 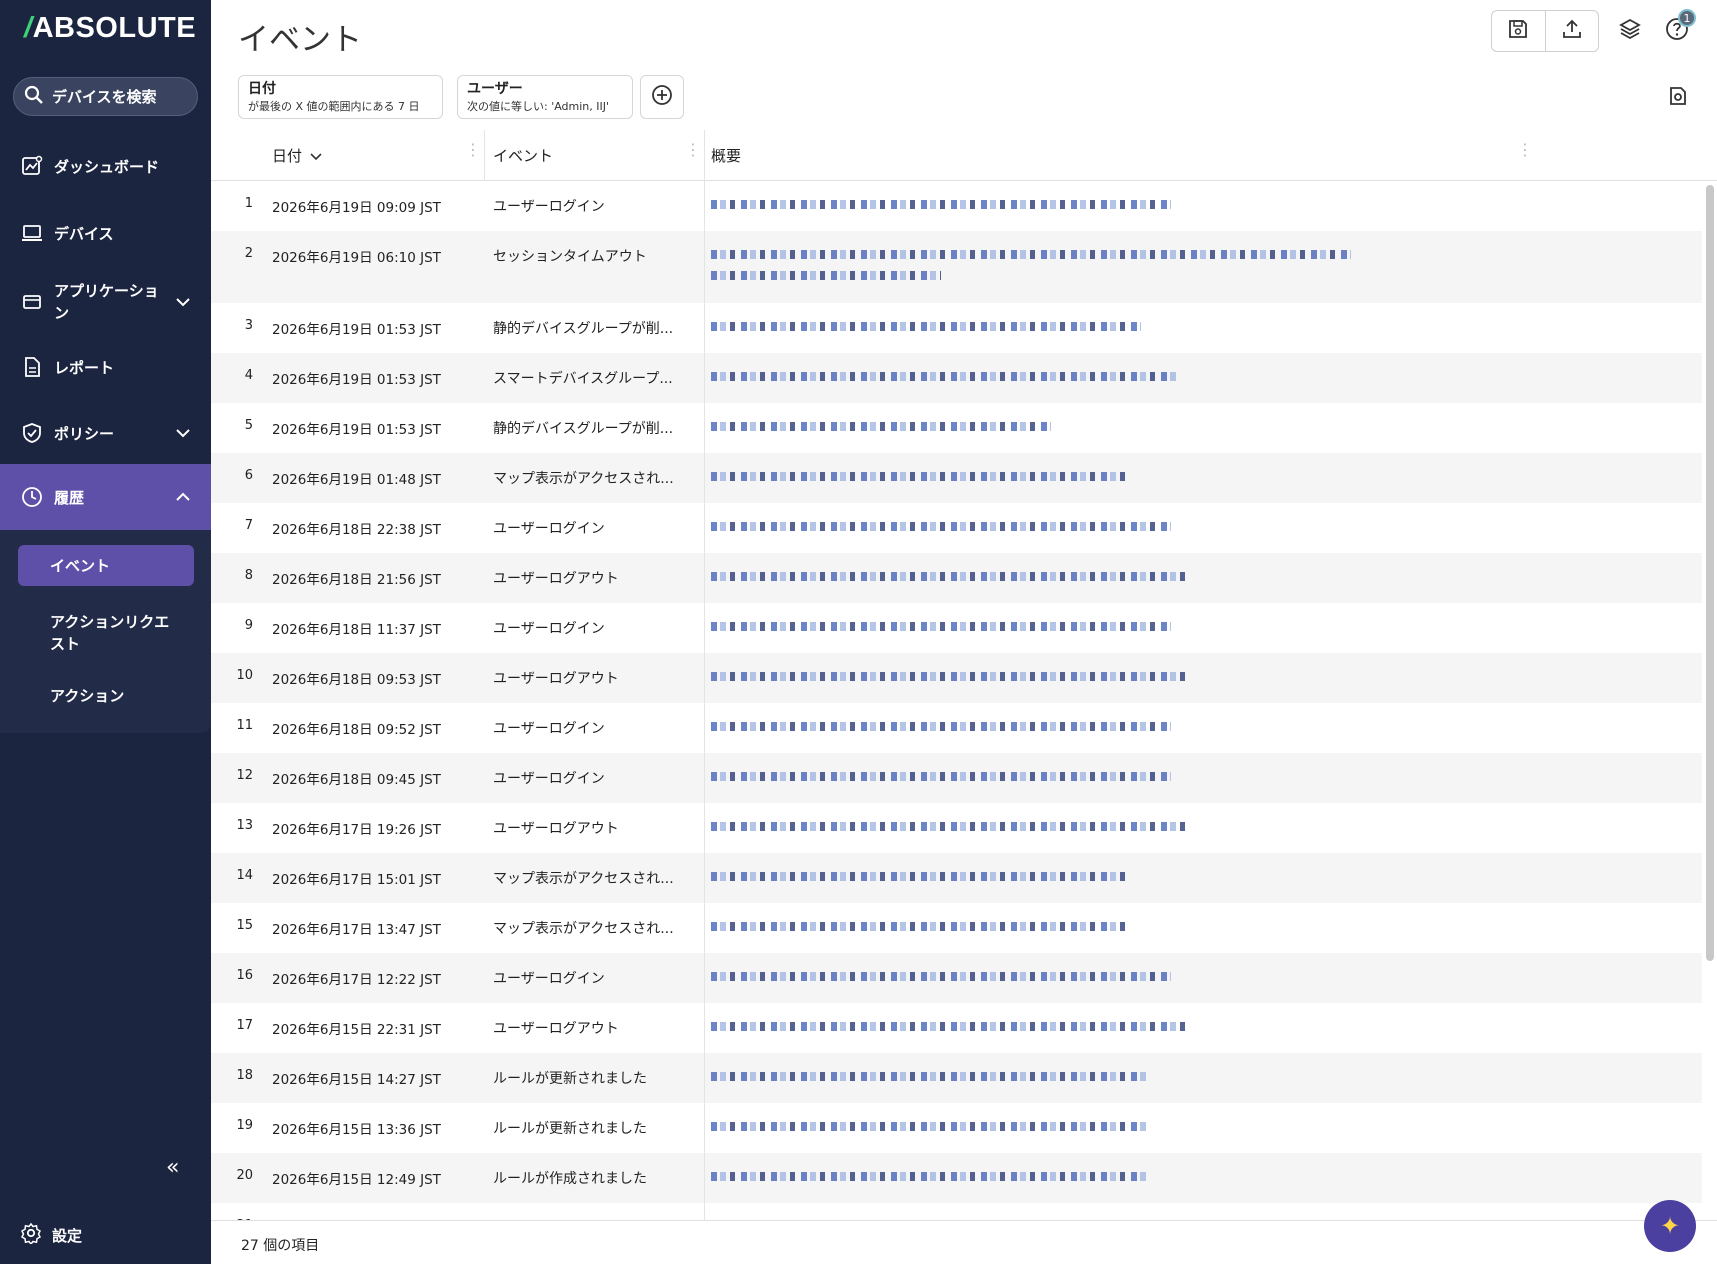 I want to click on submenu-item-events: イベント, so click(x=106, y=565).